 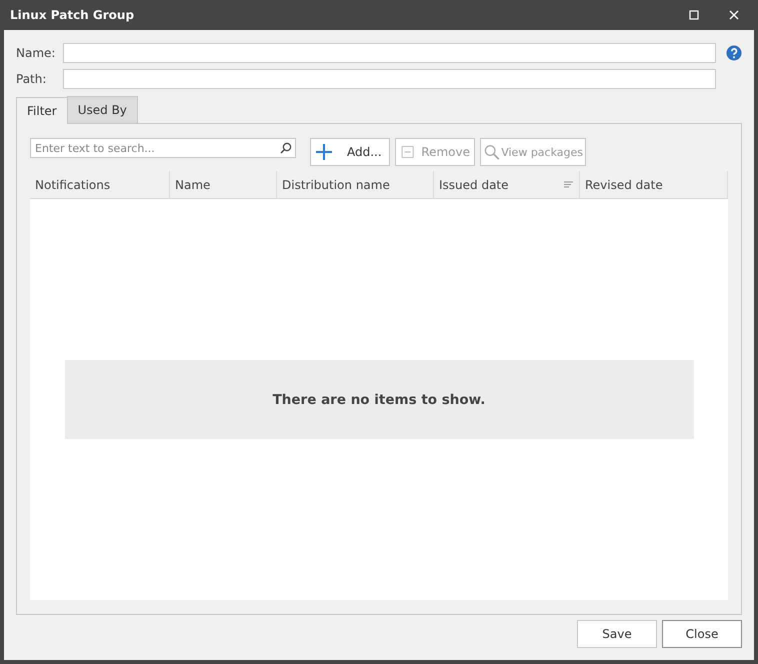 What do you see at coordinates (654, 184) in the screenshot?
I see `column-header: Revised date` at bounding box center [654, 184].